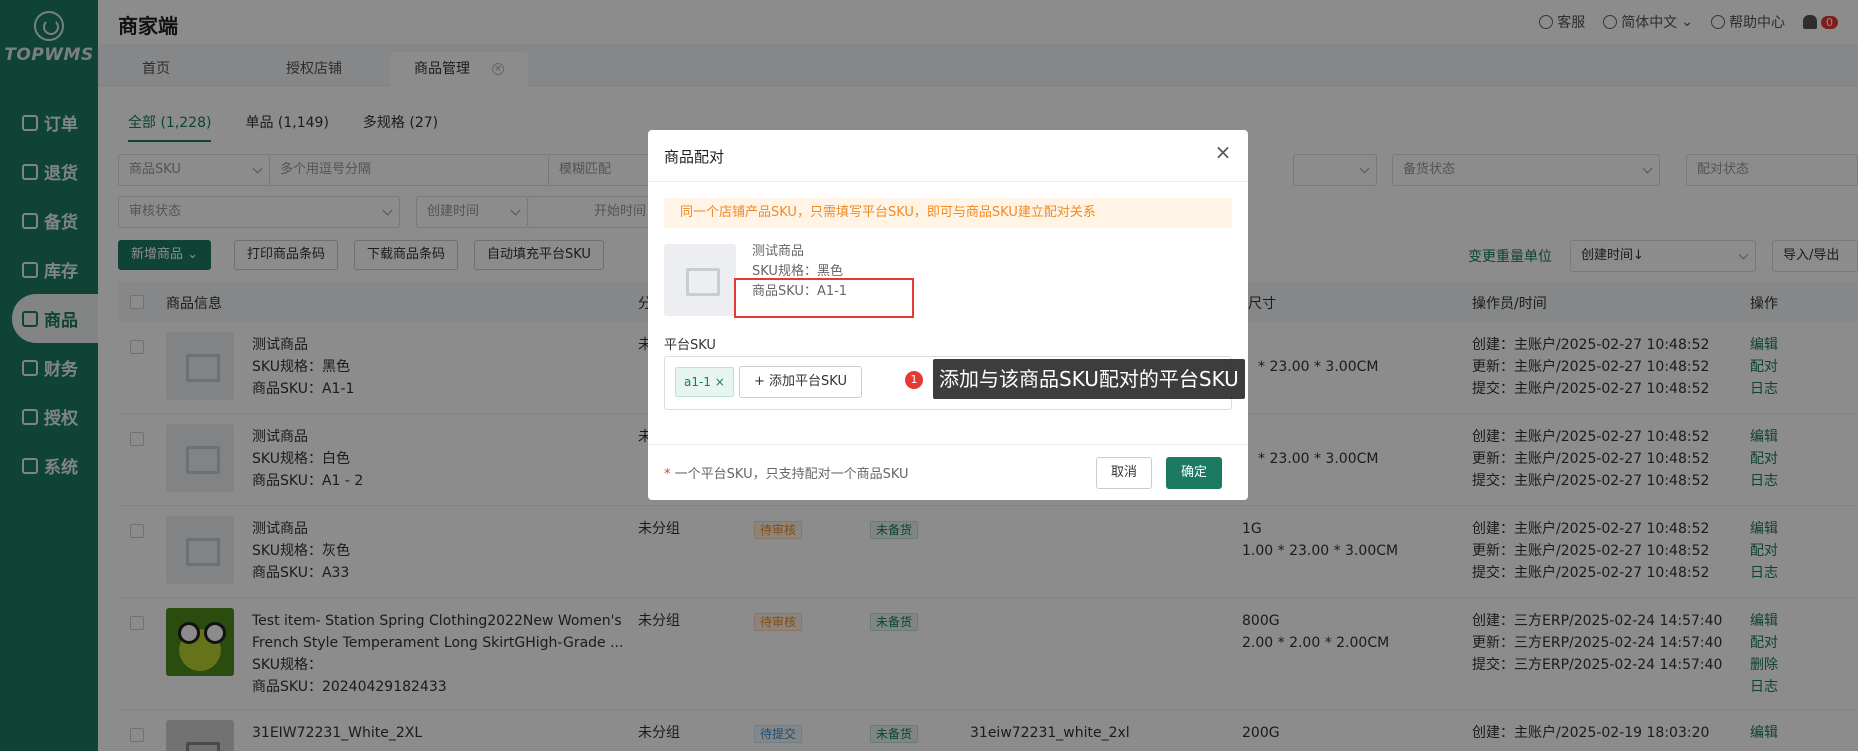  What do you see at coordinates (948, 156) in the screenshot?
I see `dialog-header: 商品配对 ×` at bounding box center [948, 156].